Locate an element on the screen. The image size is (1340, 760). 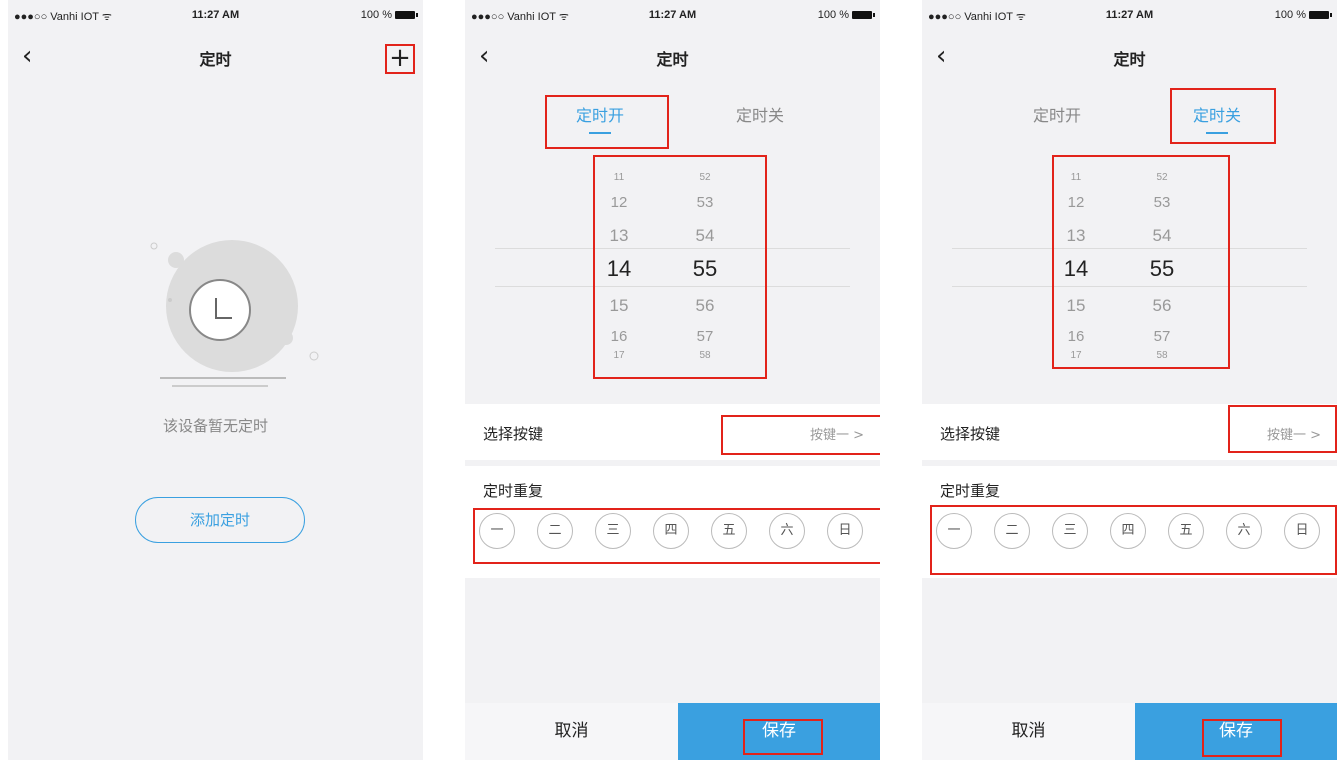
tab-timer-off: 定时关 is located at coordinates (760, 118).